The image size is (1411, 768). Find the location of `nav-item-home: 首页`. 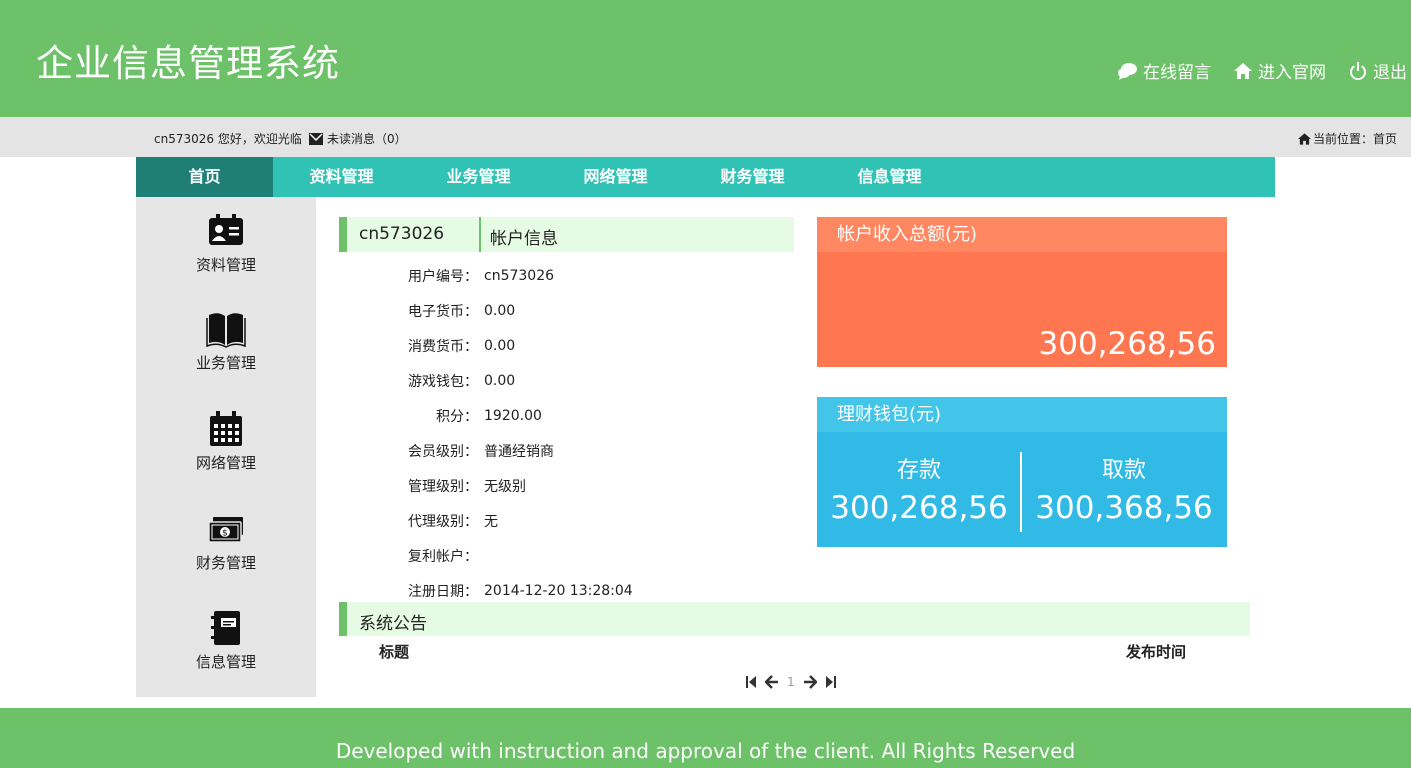

nav-item-home: 首页 is located at coordinates (204, 177).